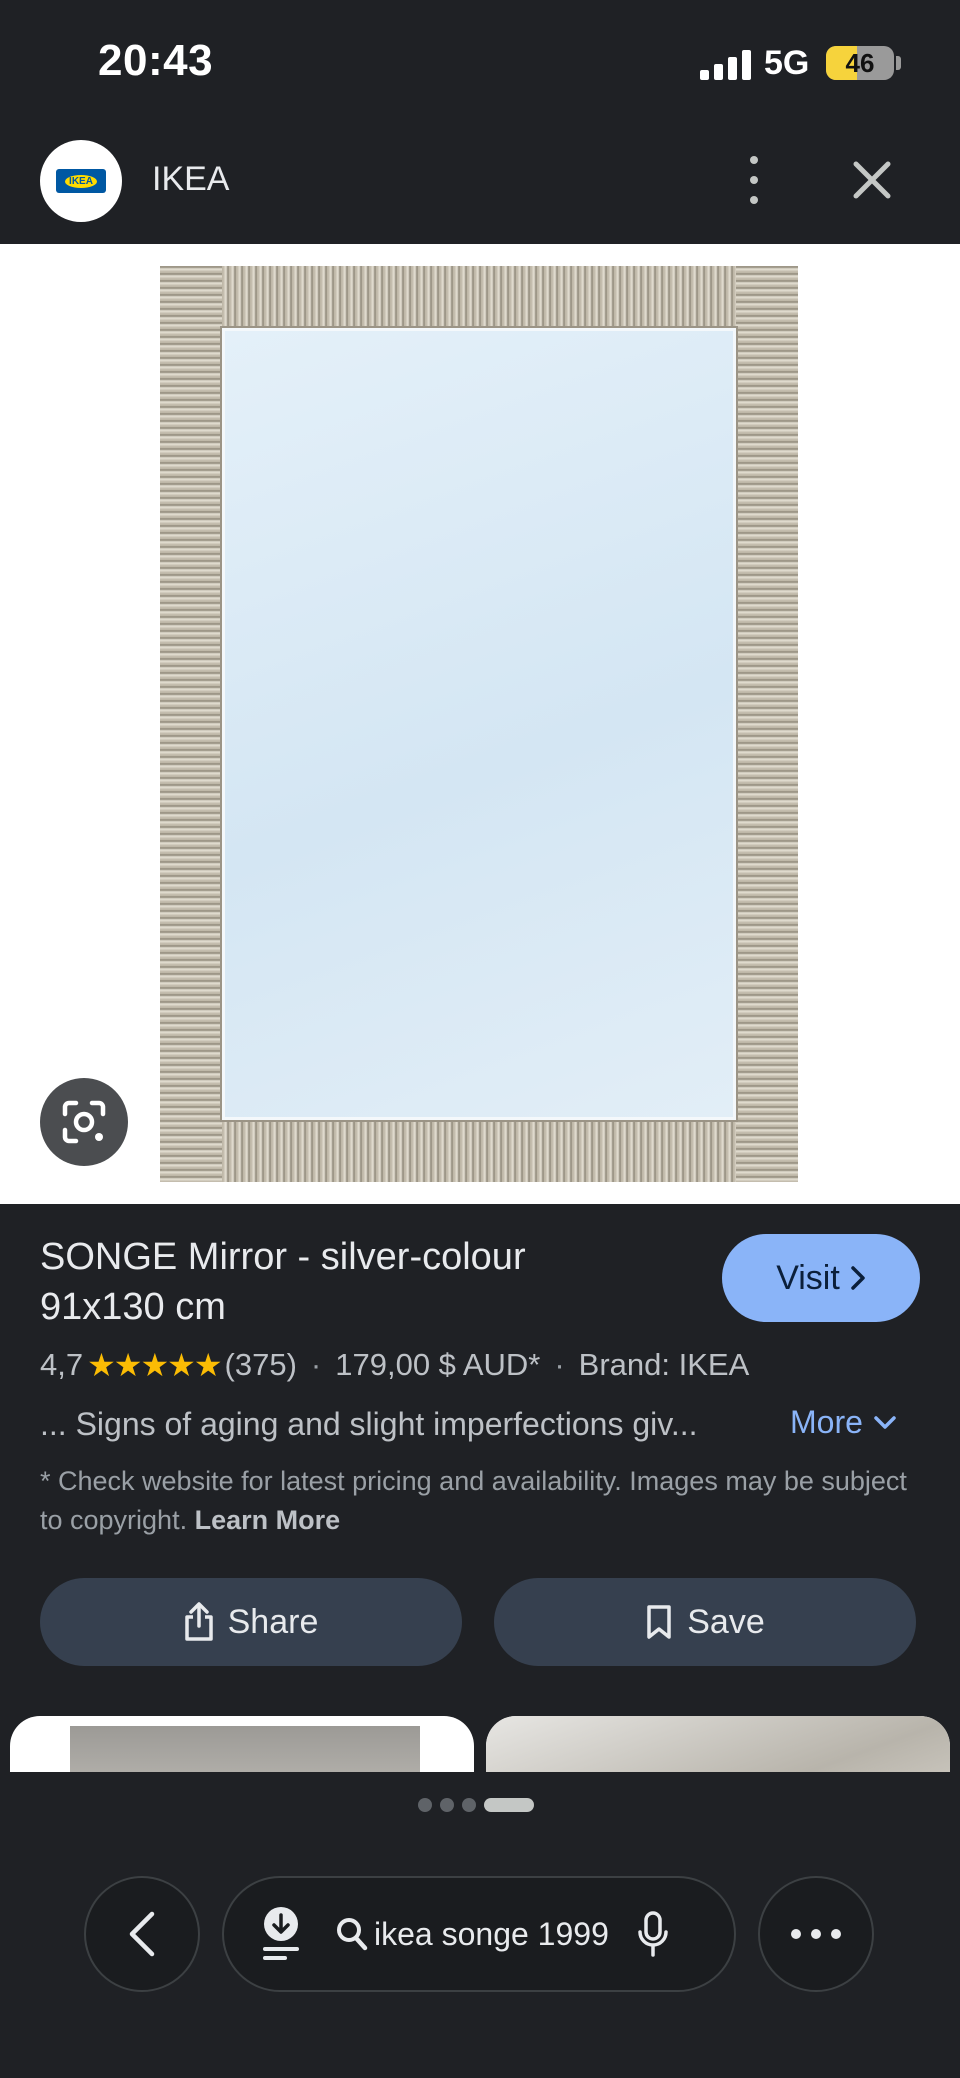 The image size is (960, 2078). What do you see at coordinates (154, 1365) in the screenshot?
I see `star-rating-icon: ★★★★★` at bounding box center [154, 1365].